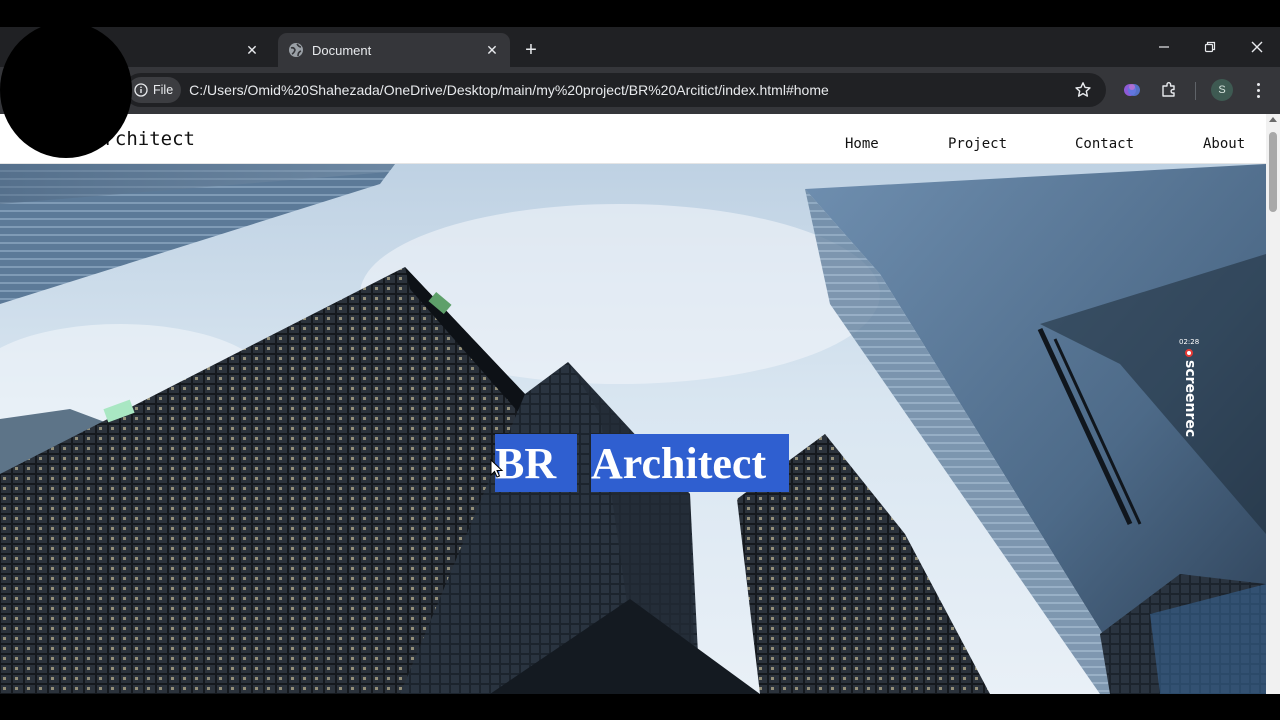 Image resolution: width=1280 pixels, height=720 pixels. I want to click on extension-brain-icon, so click(1132, 90).